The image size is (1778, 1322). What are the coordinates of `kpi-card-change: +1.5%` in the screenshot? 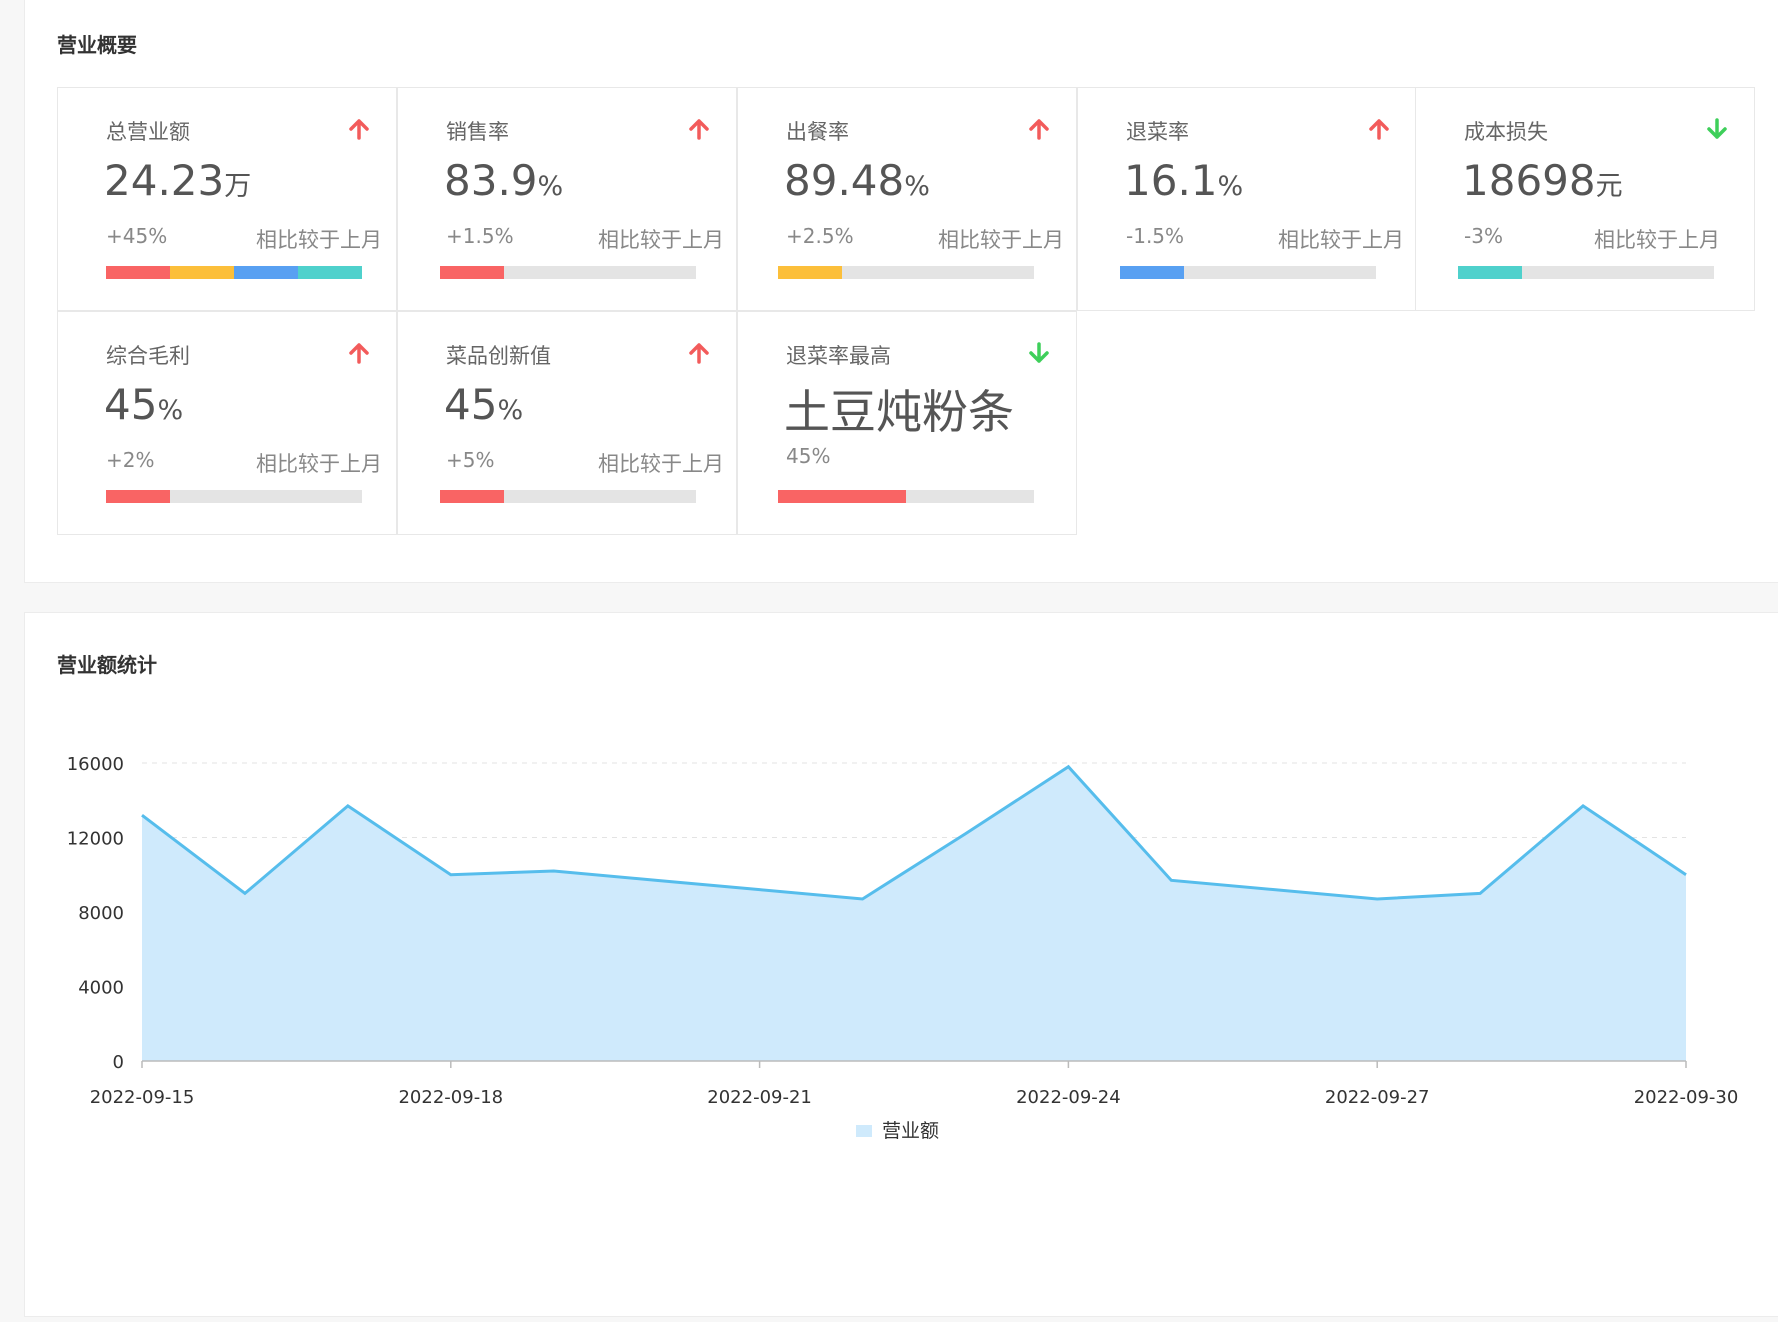 It's located at (480, 236).